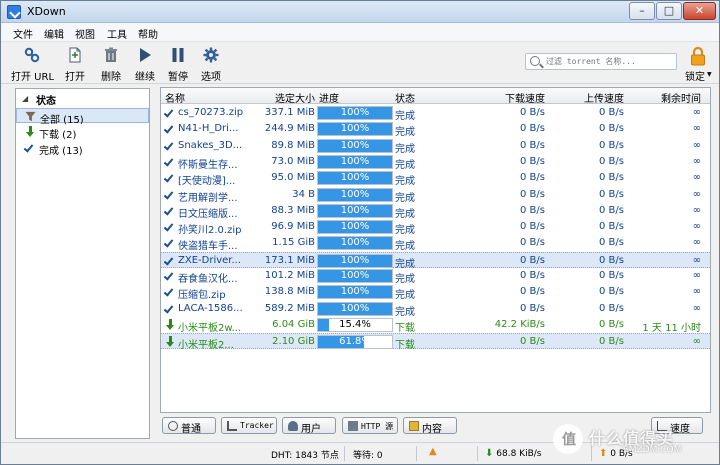 Image resolution: width=720 pixels, height=465 pixels. I want to click on options-label: 选项, so click(211, 77).